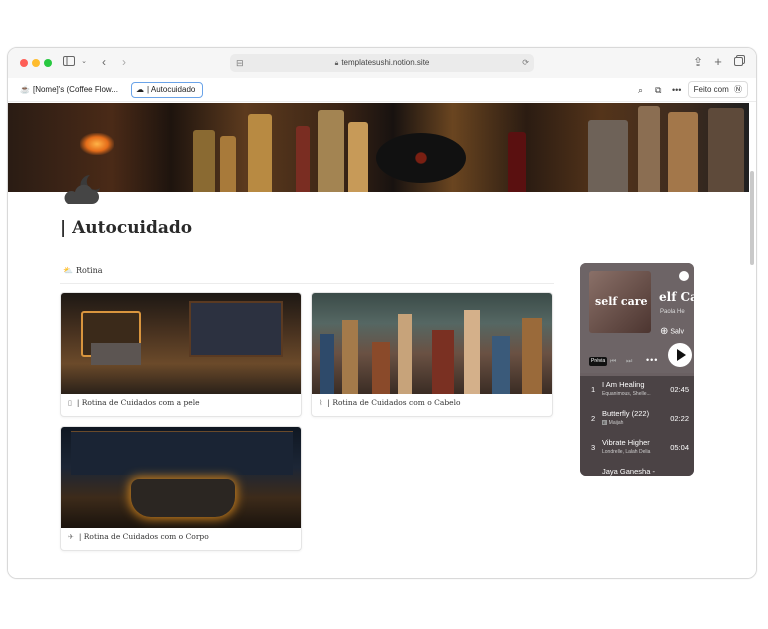 The height and width of the screenshot is (629, 768). Describe the element at coordinates (385, 62) in the screenshot. I see `url-text: templatesushi.notion.site` at that location.